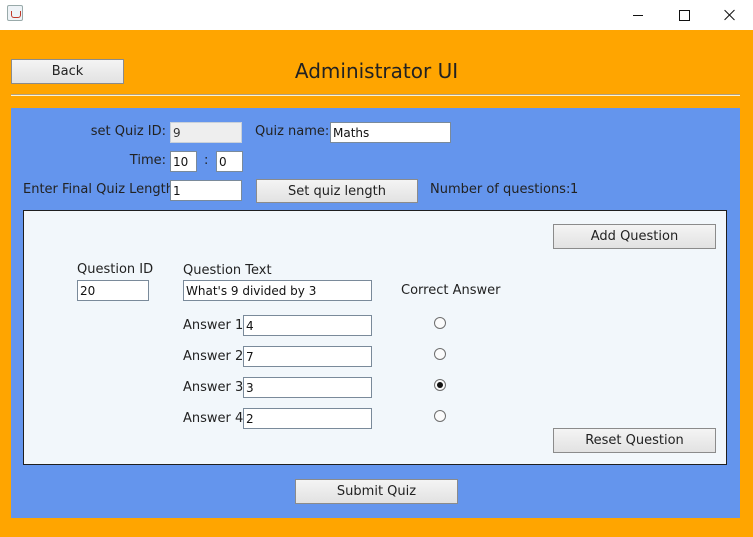 This screenshot has height=537, width=753. I want to click on answer-4-correct-radio, so click(440, 416).